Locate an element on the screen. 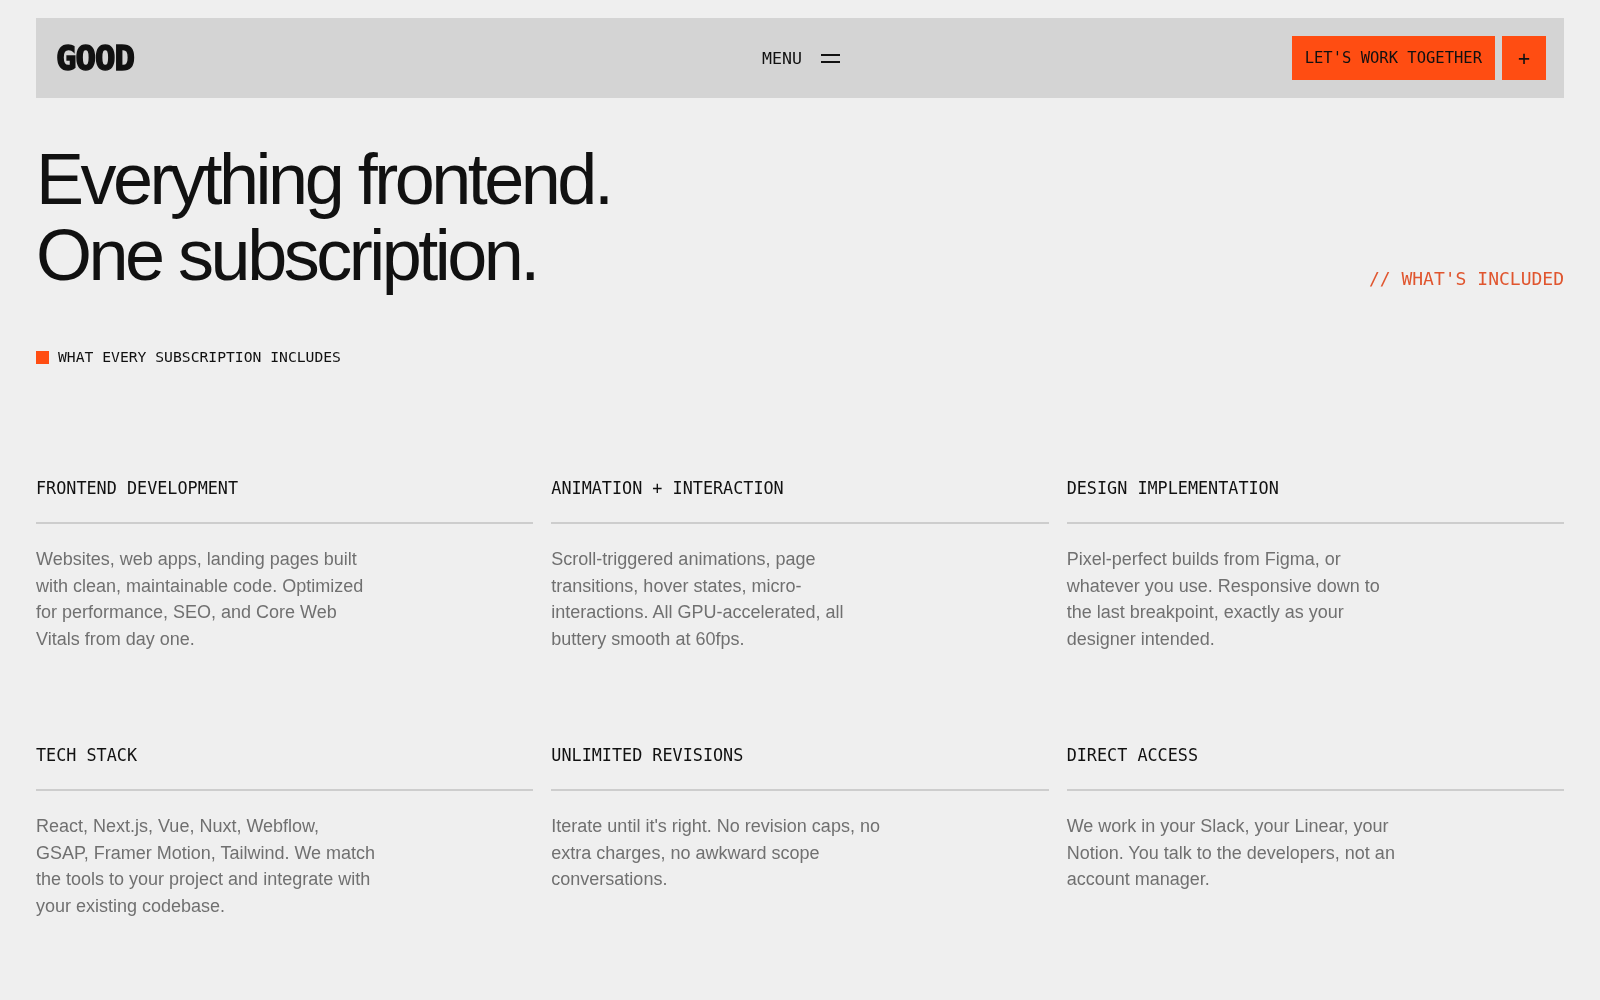 This screenshot has height=1000, width=1600. work-together-button: LET'S WORK TOGETHER is located at coordinates (1393, 58).